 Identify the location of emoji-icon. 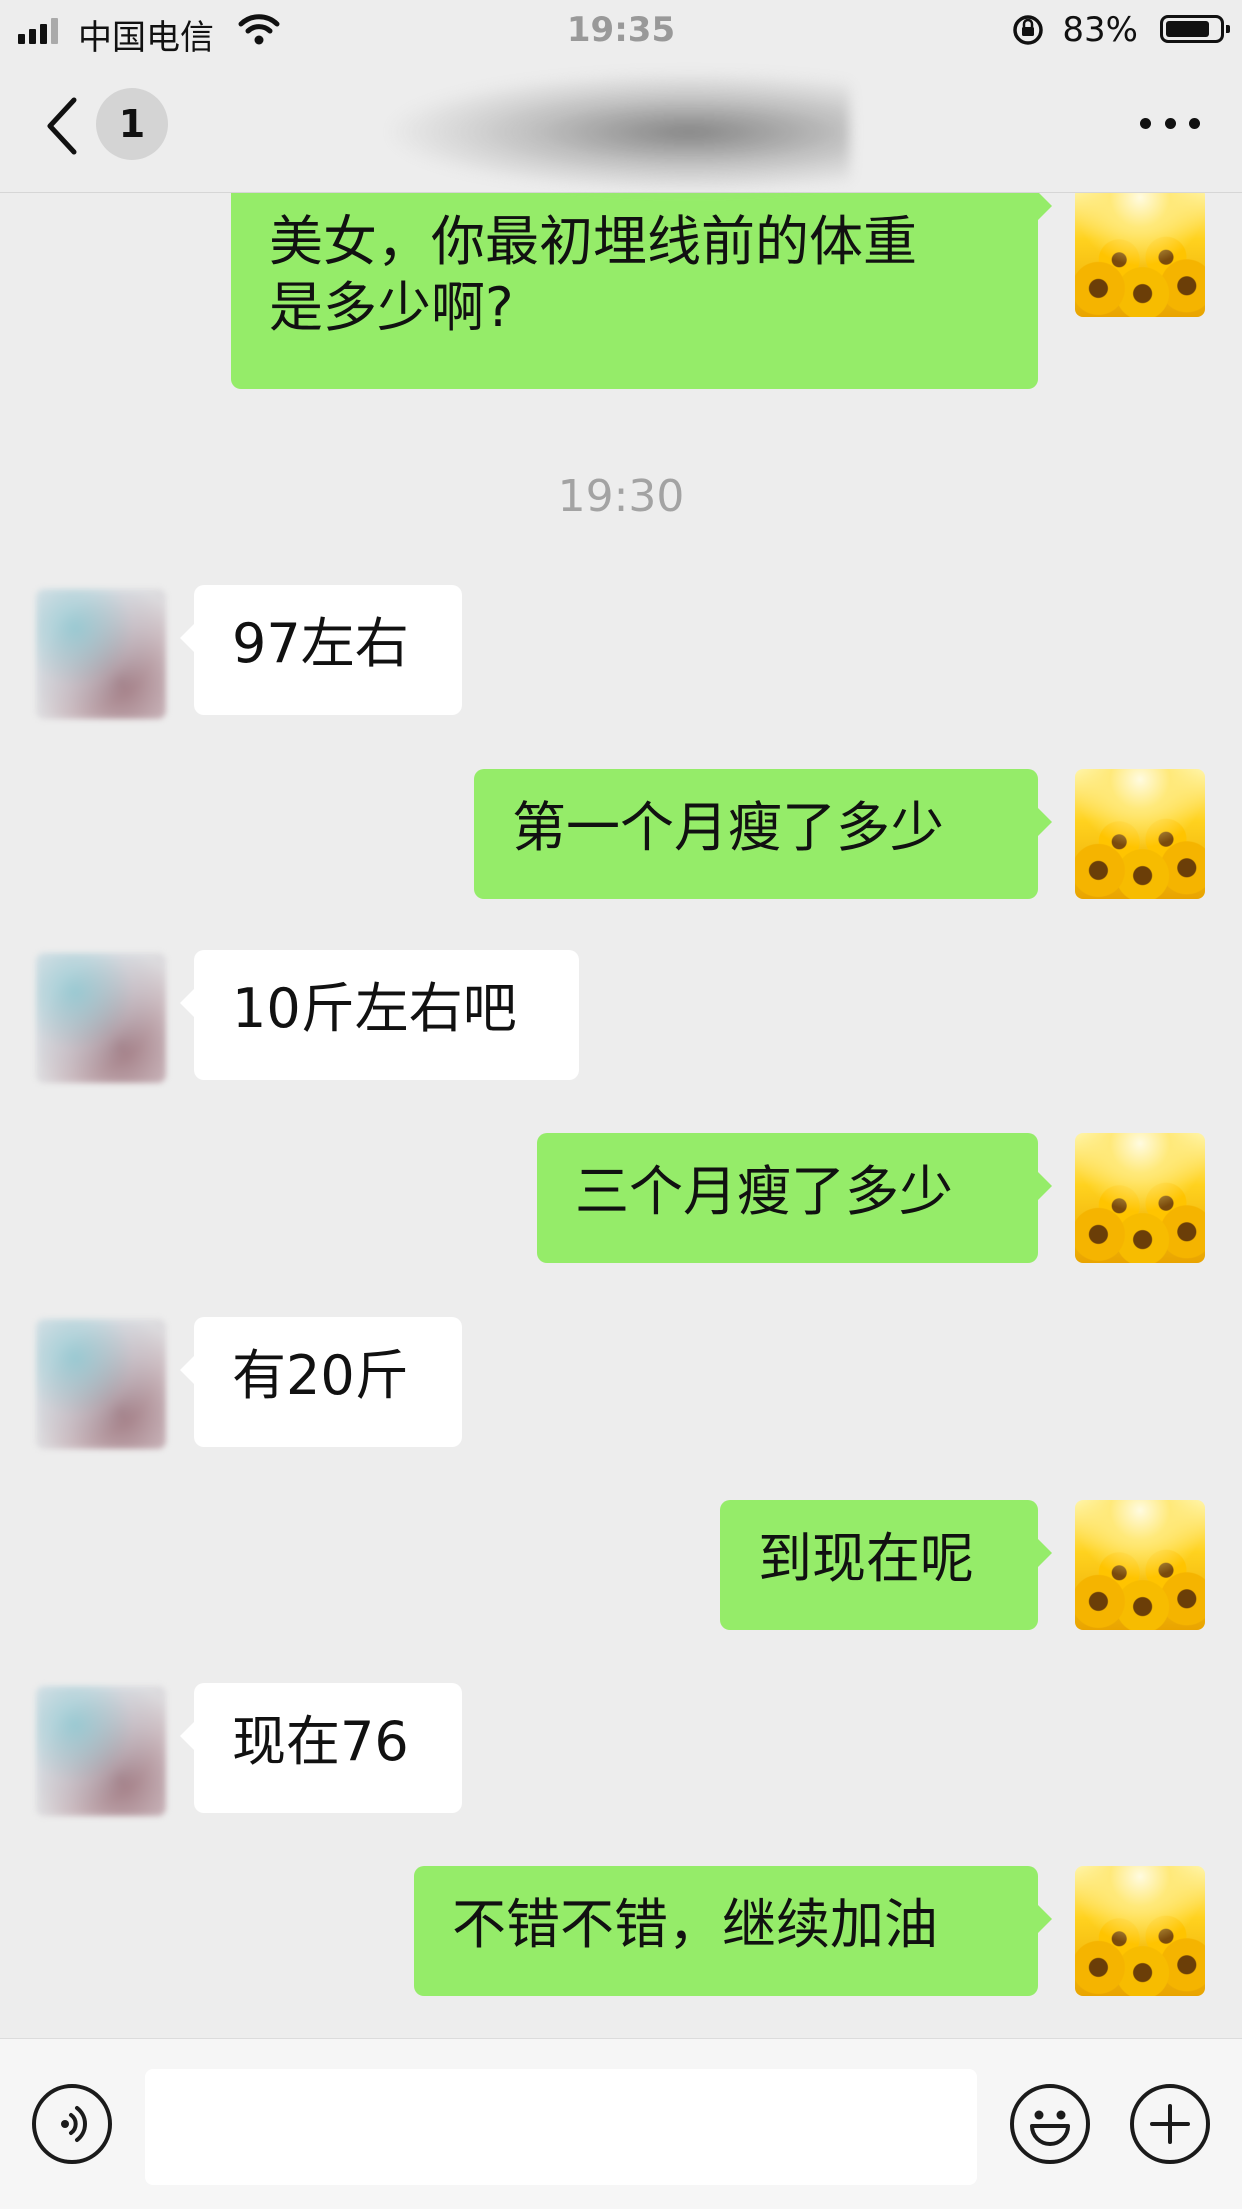
(1050, 2128).